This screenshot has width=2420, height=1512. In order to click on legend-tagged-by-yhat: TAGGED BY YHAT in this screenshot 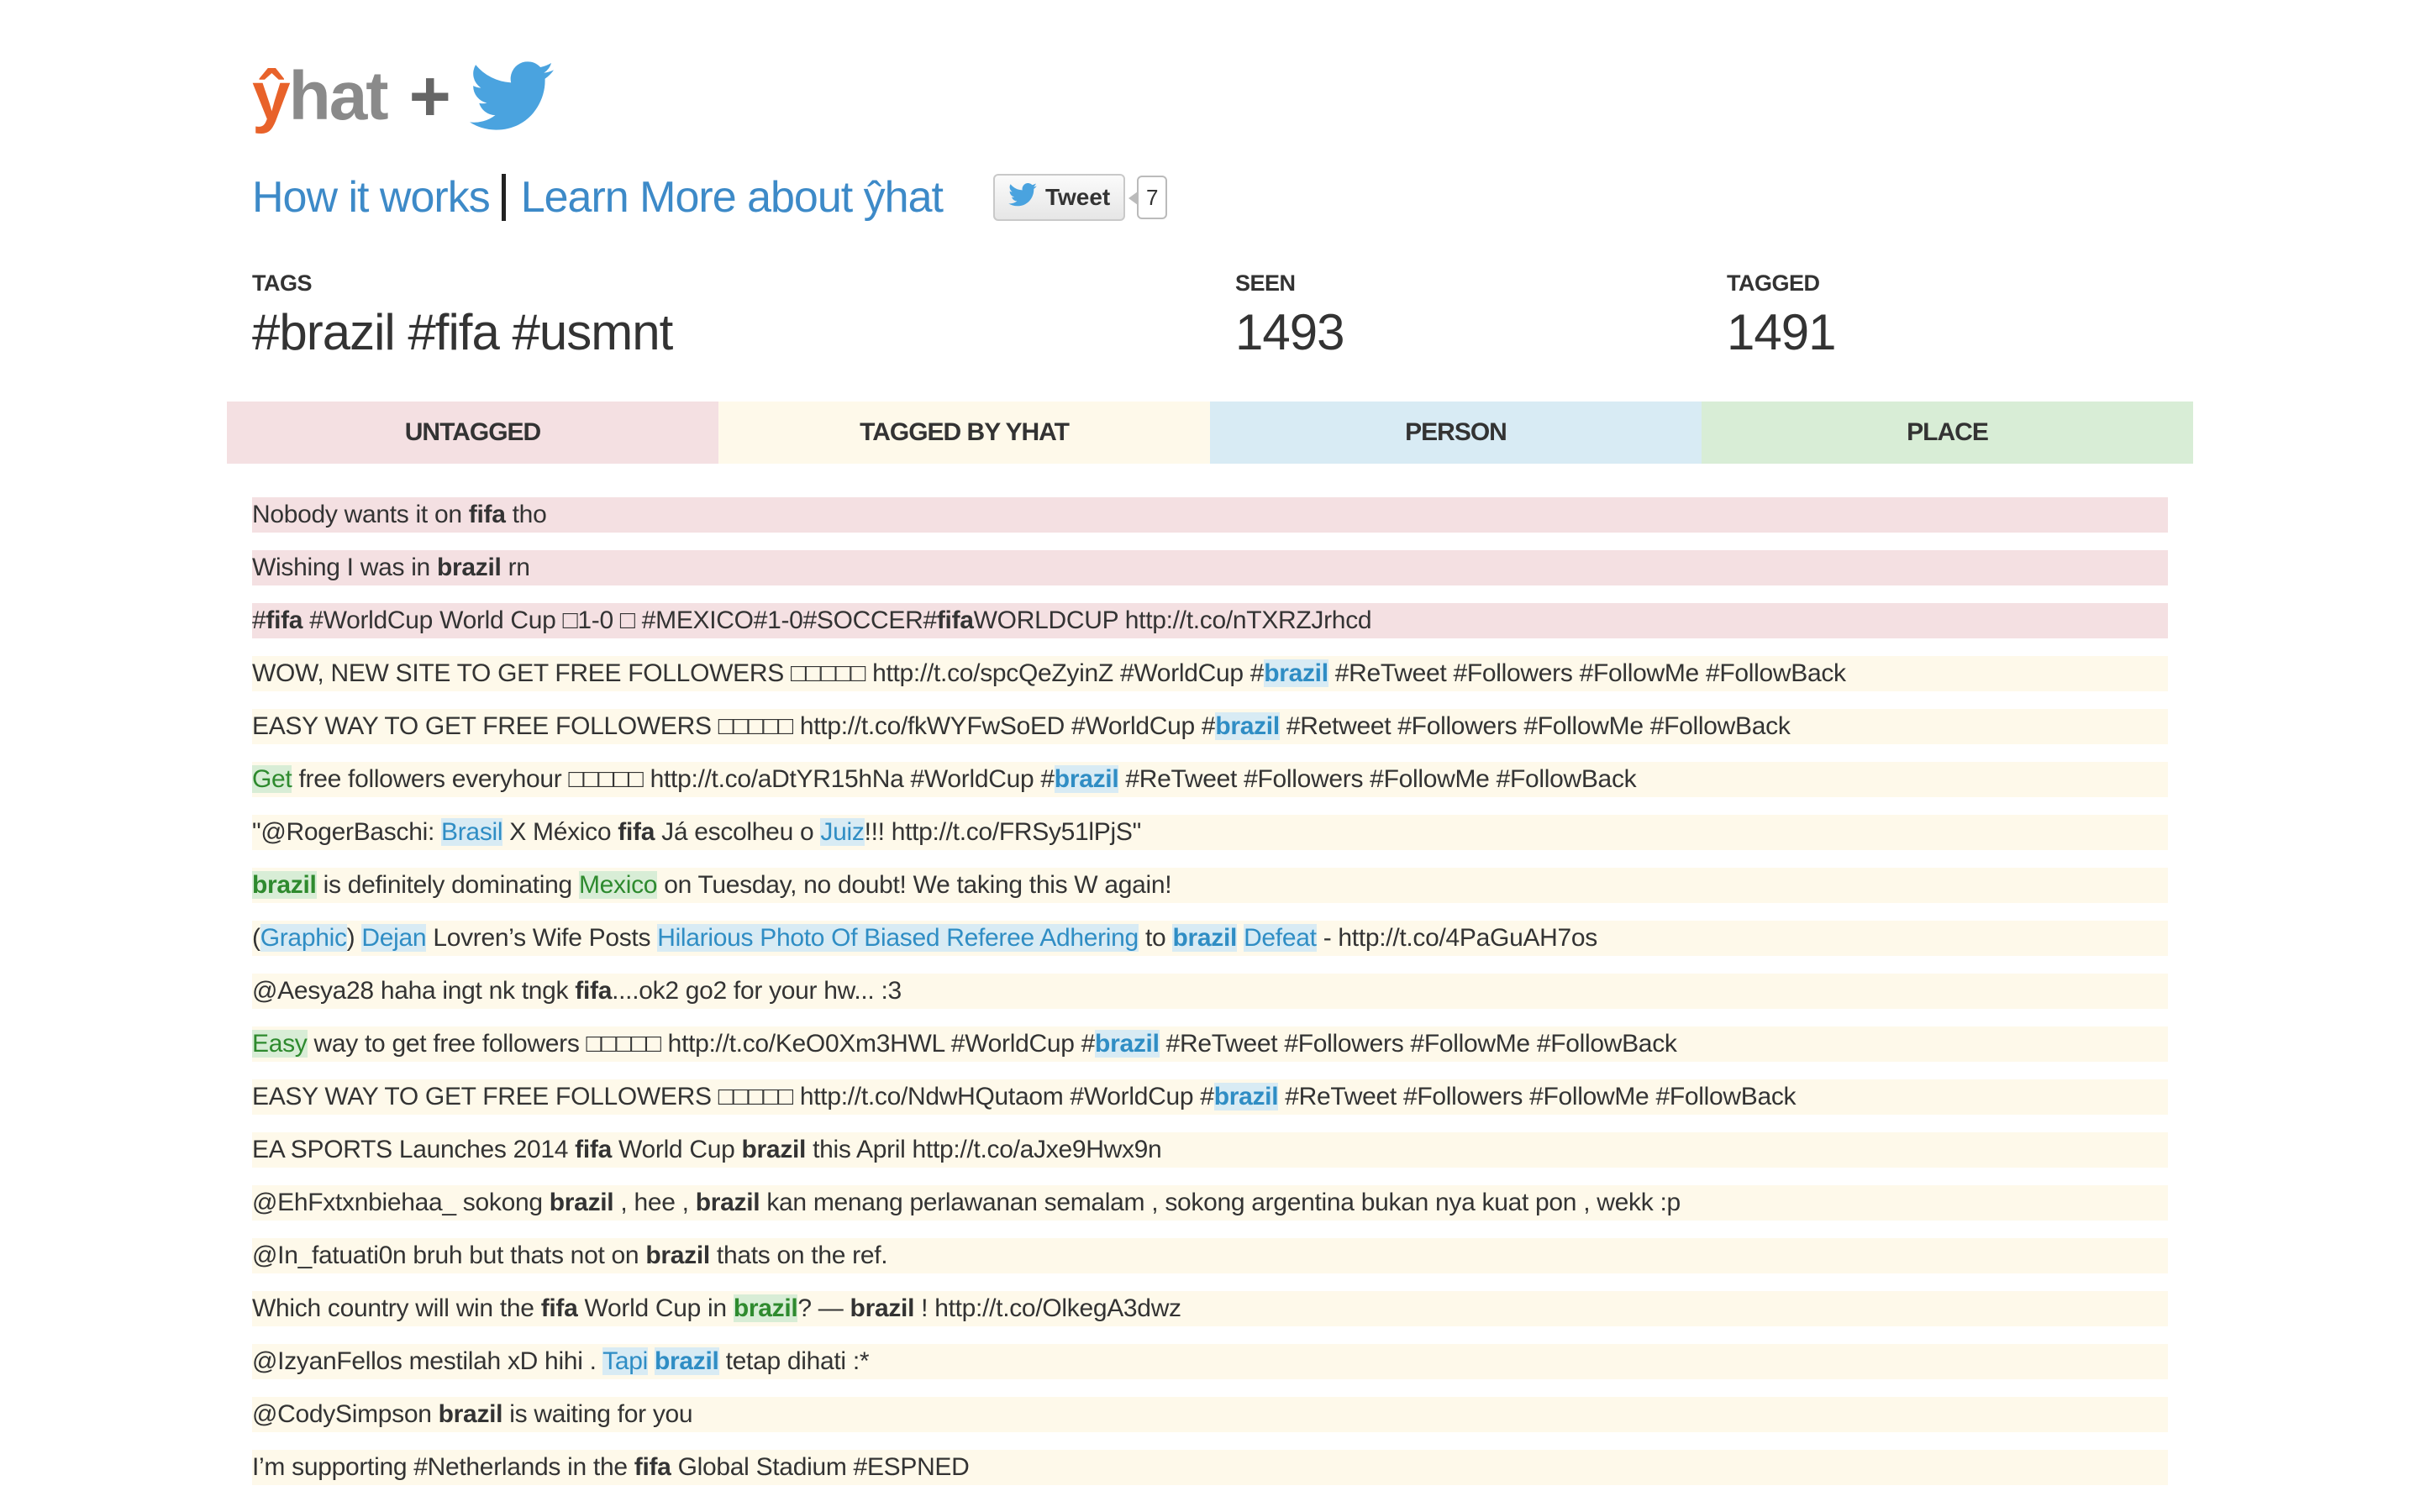, I will do `click(964, 433)`.